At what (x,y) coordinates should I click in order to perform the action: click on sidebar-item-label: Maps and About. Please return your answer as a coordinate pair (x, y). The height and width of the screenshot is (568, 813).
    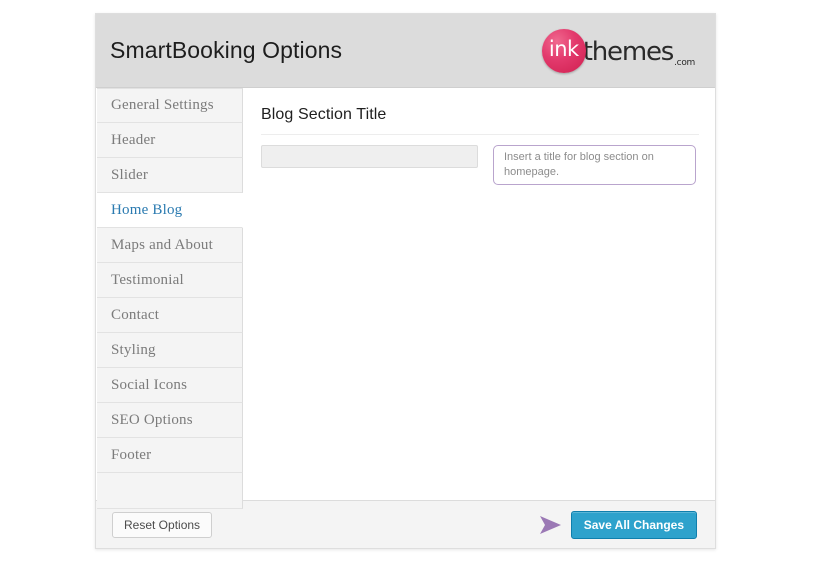
    Looking at the image, I should click on (162, 244).